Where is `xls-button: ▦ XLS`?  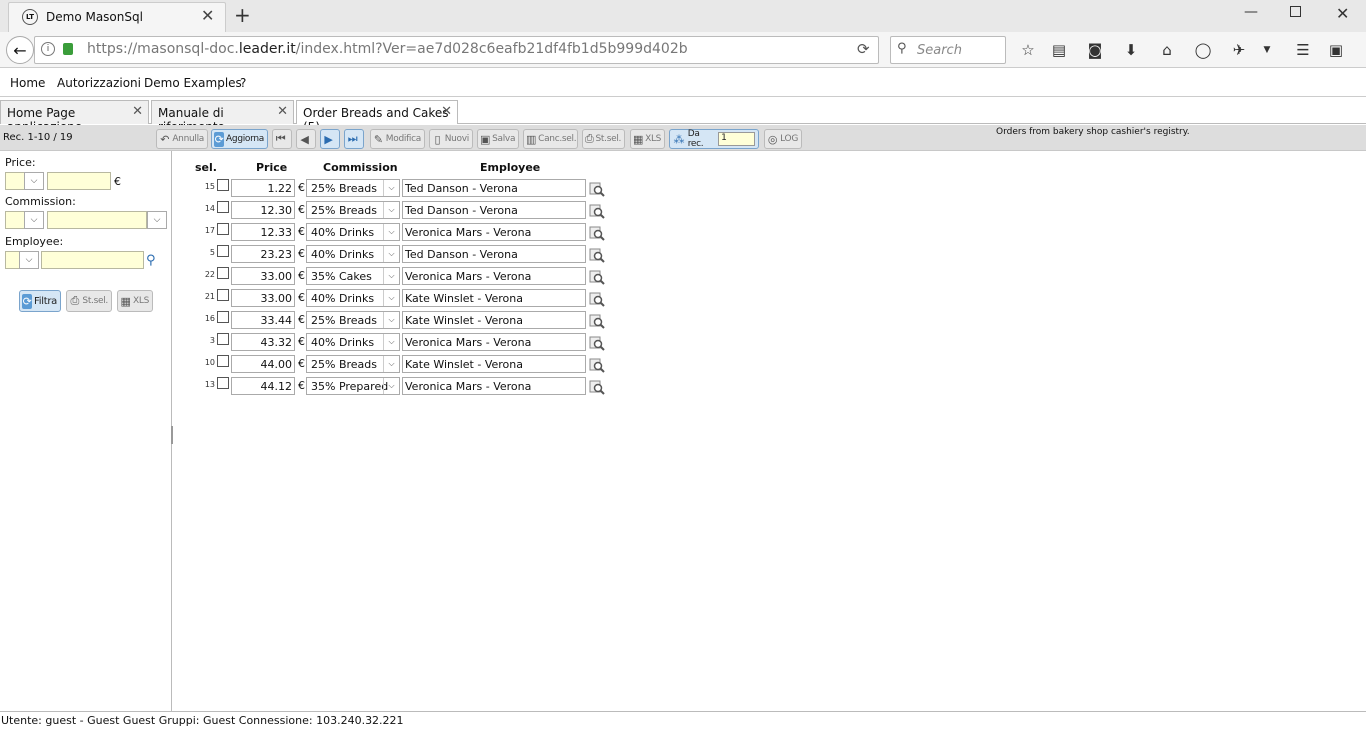
xls-button: ▦ XLS is located at coordinates (647, 139).